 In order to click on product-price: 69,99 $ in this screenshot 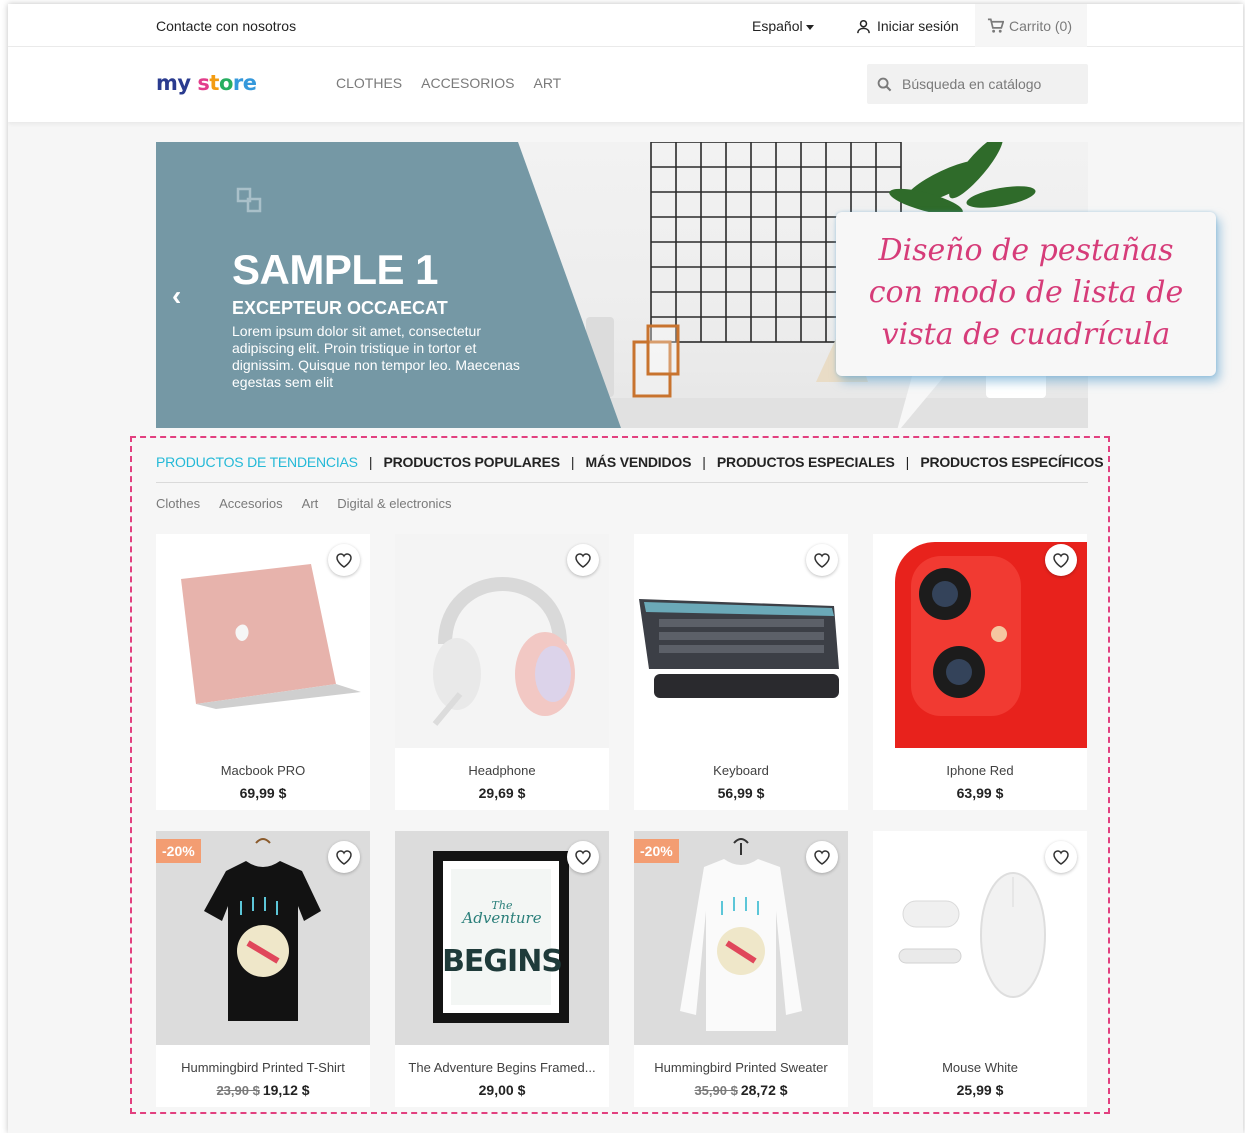, I will do `click(263, 793)`.